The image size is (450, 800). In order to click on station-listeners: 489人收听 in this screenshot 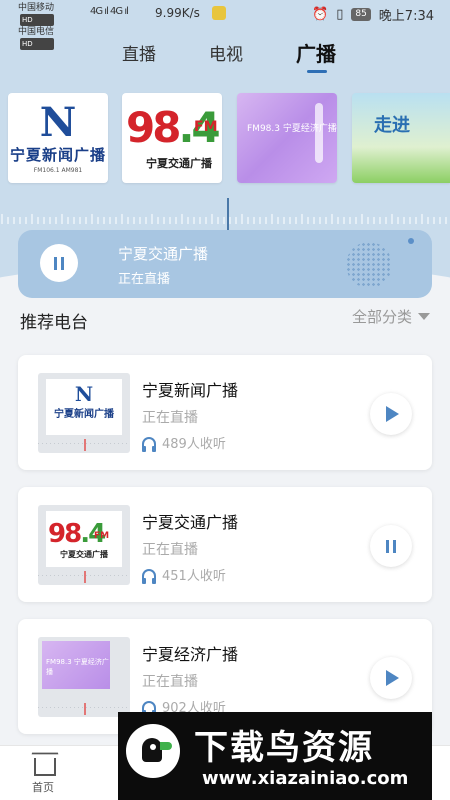, I will do `click(184, 442)`.